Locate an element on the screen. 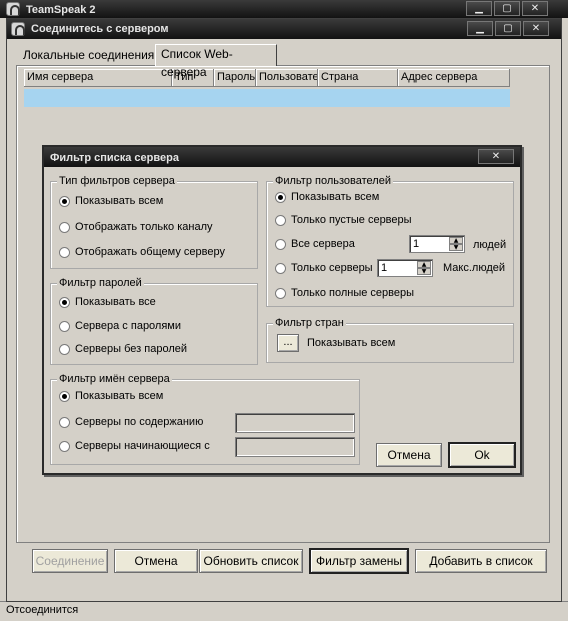 Image resolution: width=568 pixels, height=621 pixels. users-all-servers-label: Все сервера is located at coordinates (323, 244).